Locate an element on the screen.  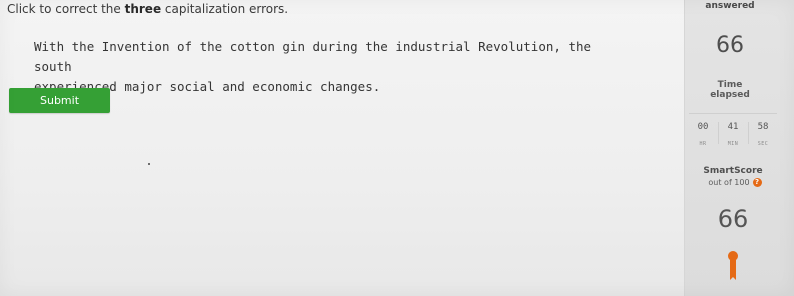
timer-minutes-value: 41 is located at coordinates (733, 127).